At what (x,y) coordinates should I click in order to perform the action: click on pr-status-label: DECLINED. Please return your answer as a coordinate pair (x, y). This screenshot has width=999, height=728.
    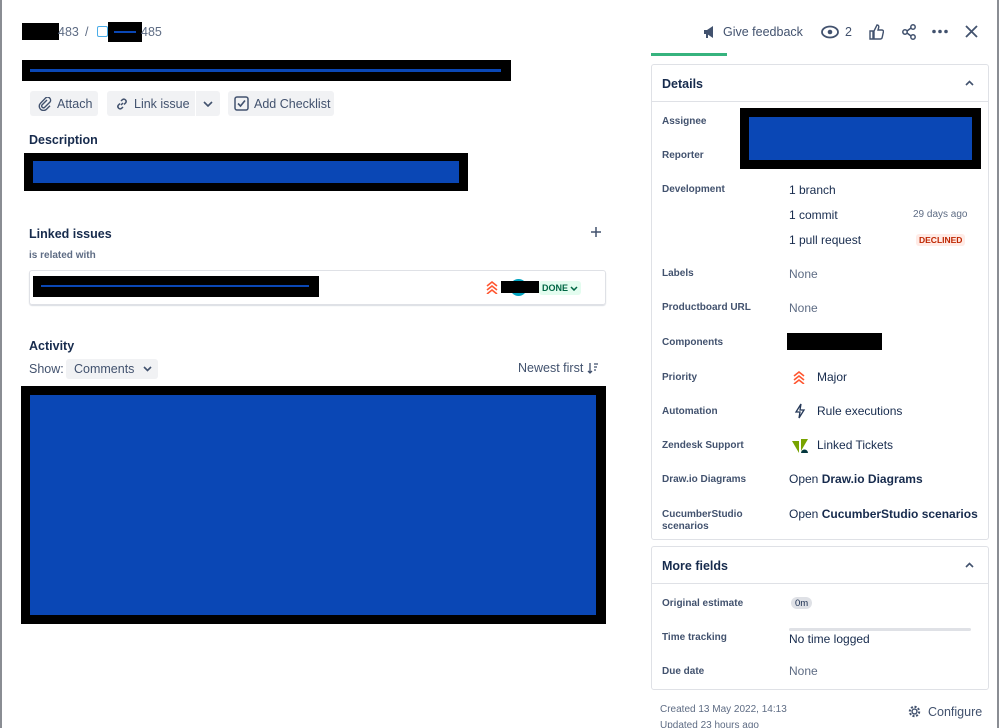
    Looking at the image, I should click on (941, 240).